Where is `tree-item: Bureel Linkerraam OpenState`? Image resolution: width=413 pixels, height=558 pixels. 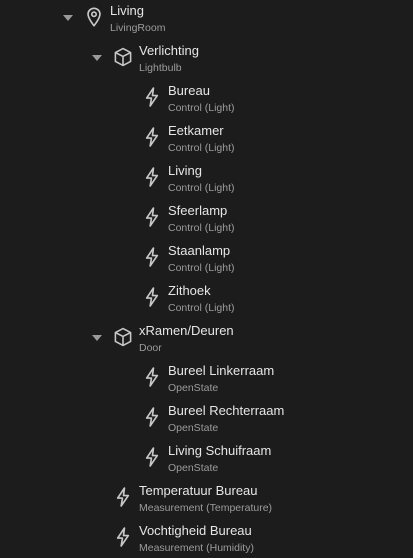
tree-item: Bureel Linkerraam OpenState is located at coordinates (206, 383).